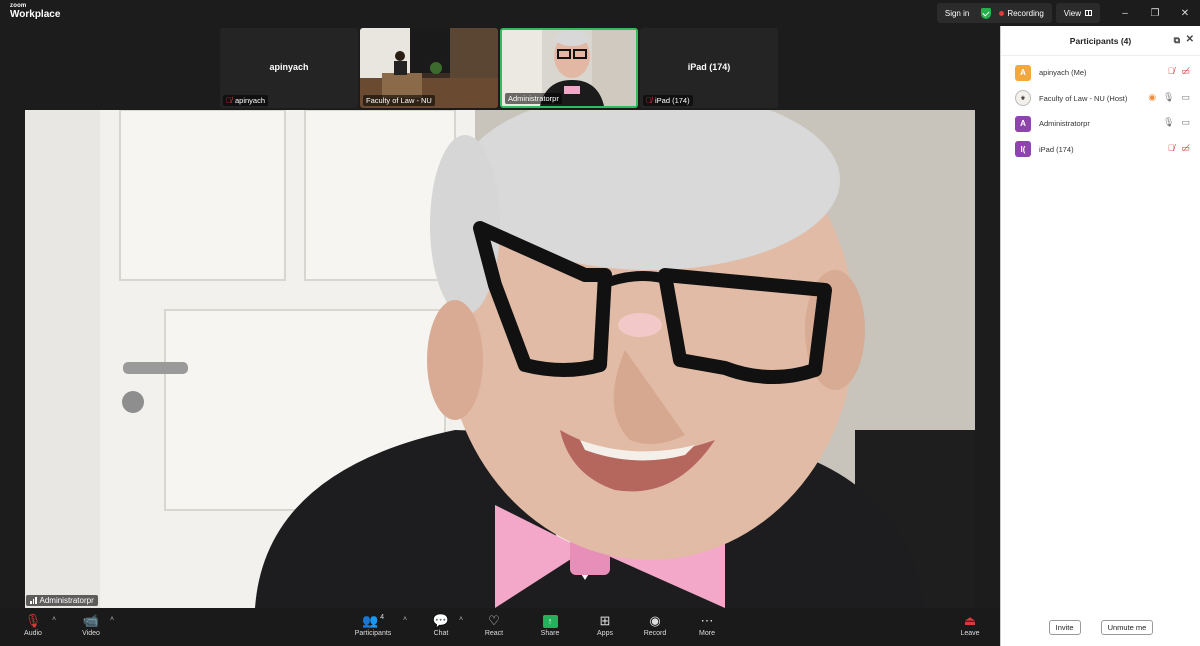 This screenshot has height=646, width=1200. Describe the element at coordinates (1063, 73) in the screenshot. I see `participant-name: apinyach (Me)` at that location.